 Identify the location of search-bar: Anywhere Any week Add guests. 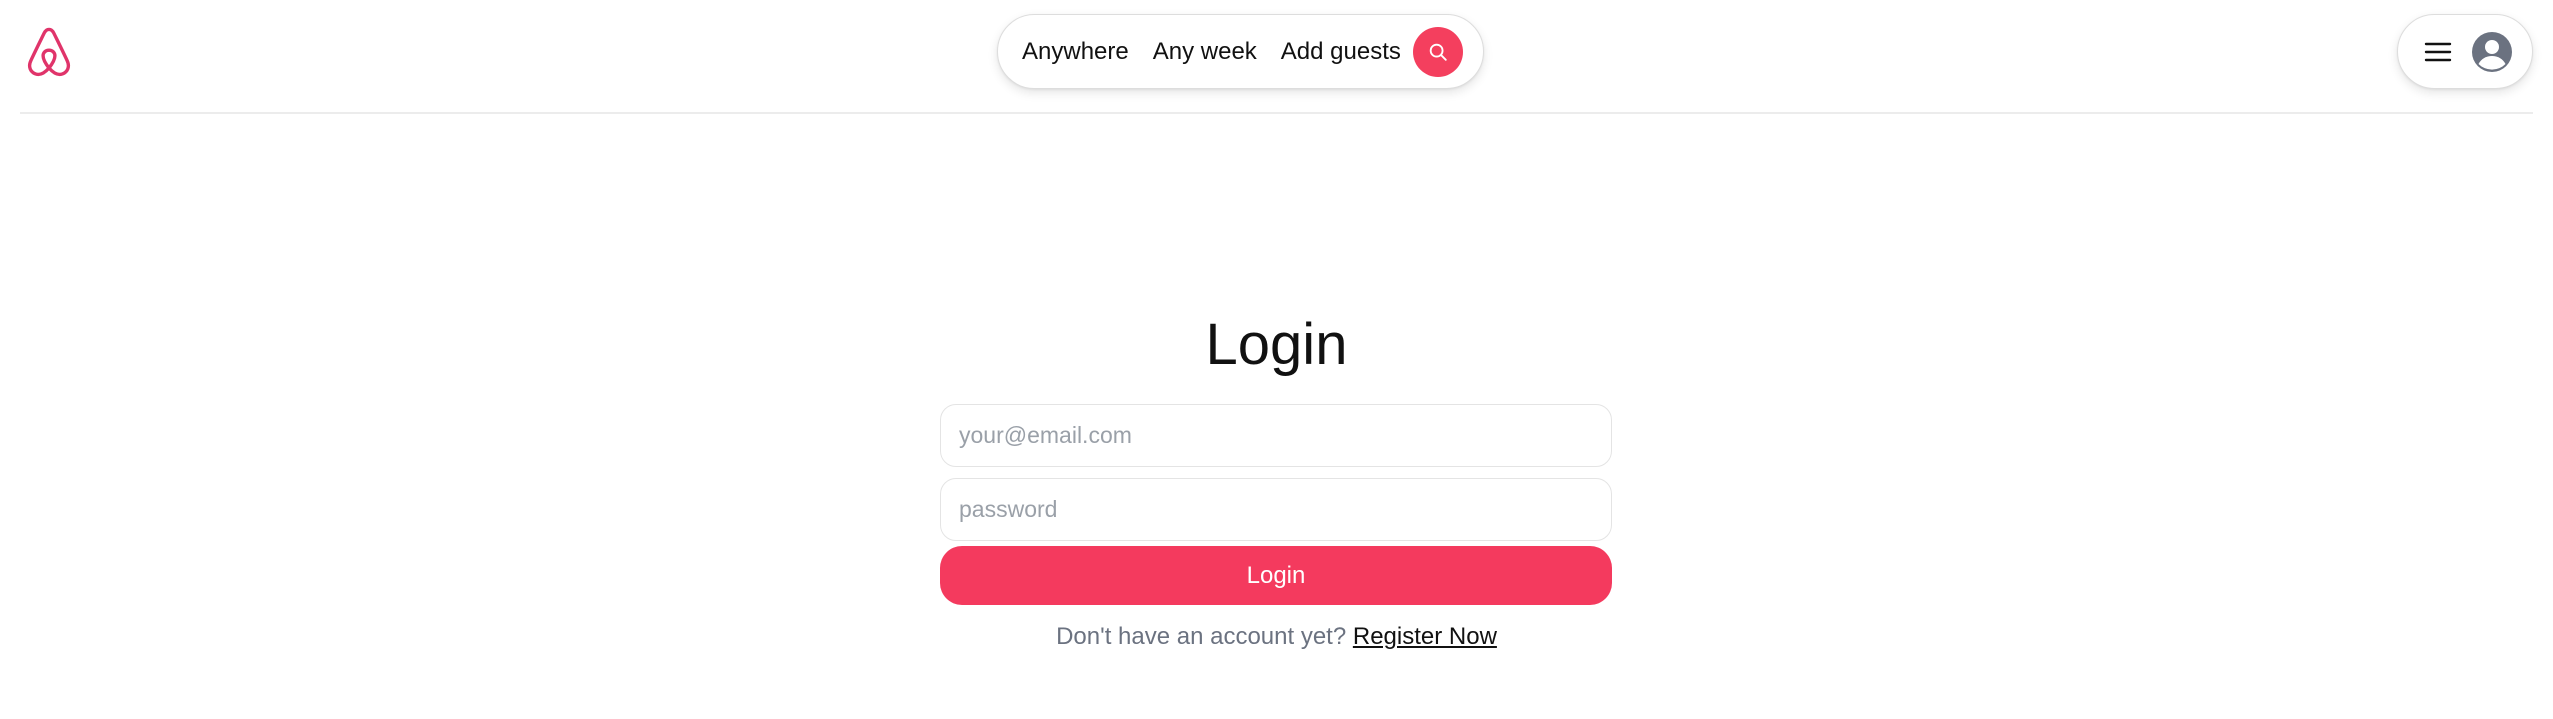
(1240, 51).